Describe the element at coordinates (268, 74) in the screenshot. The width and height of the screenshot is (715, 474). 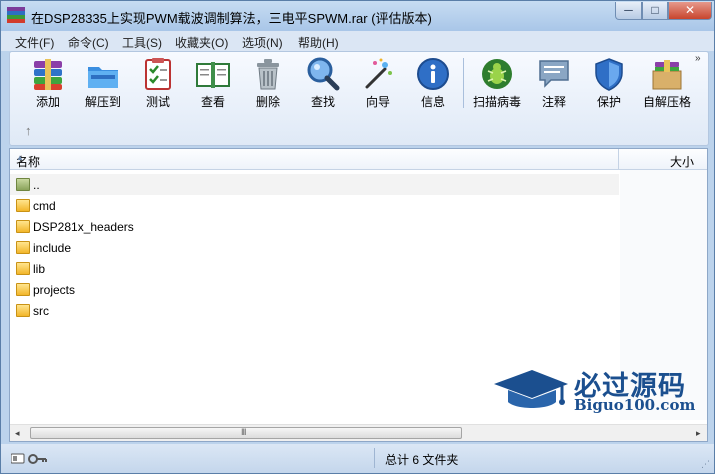
I see `delete-icon` at that location.